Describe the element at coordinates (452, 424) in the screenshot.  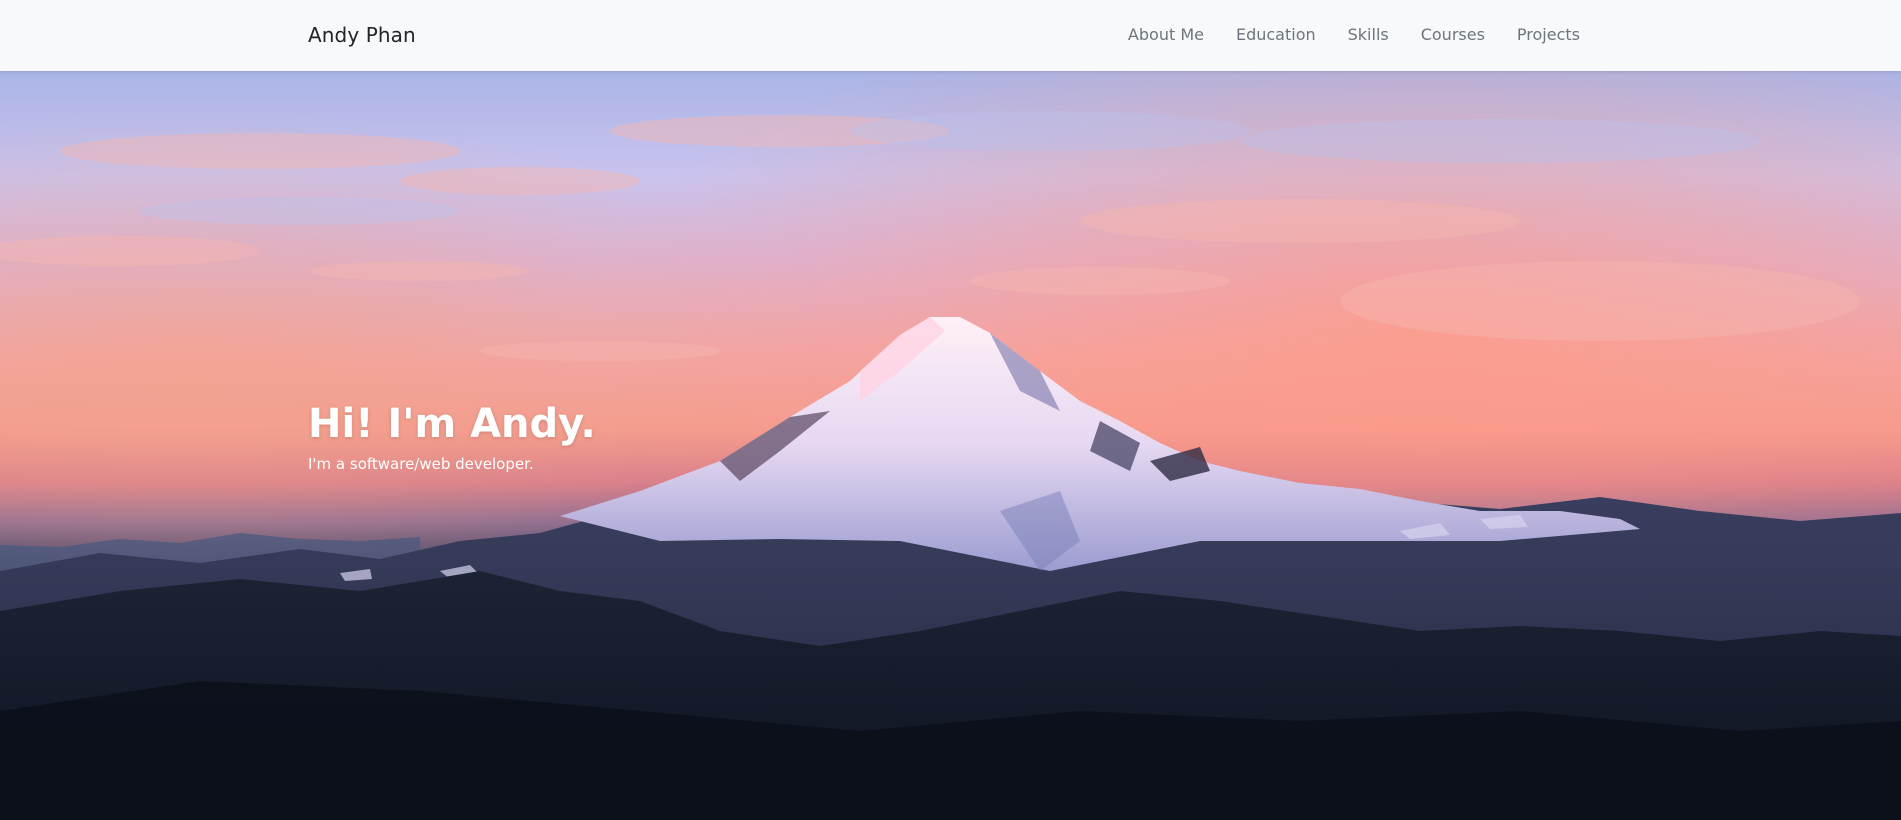
I see `hero-title: Hi! I'm Andy.` at that location.